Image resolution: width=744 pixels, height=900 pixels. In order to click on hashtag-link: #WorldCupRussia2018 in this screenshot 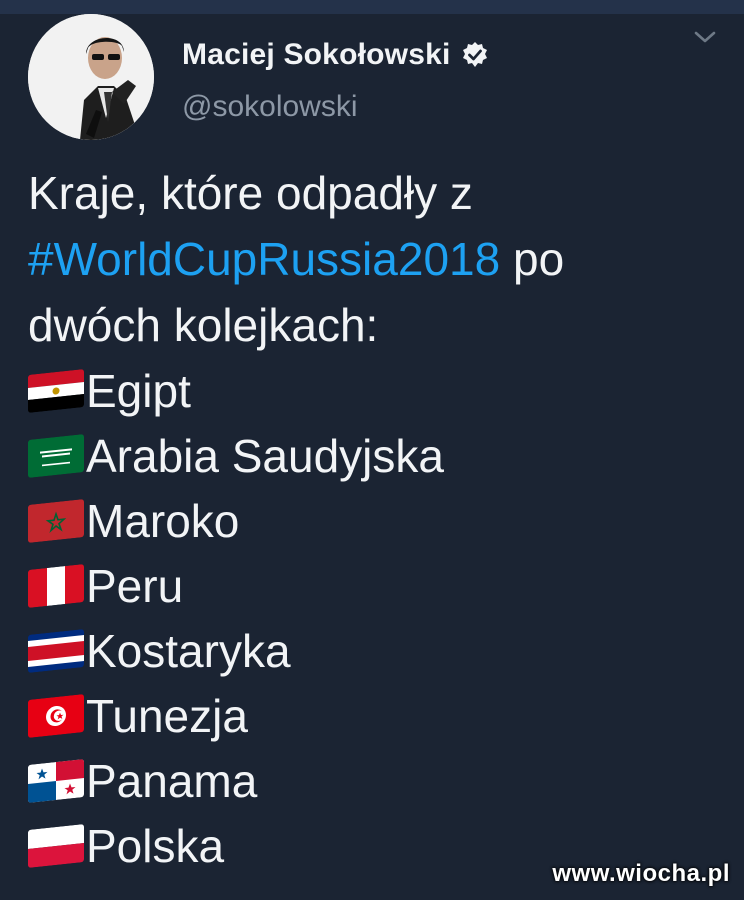, I will do `click(264, 259)`.